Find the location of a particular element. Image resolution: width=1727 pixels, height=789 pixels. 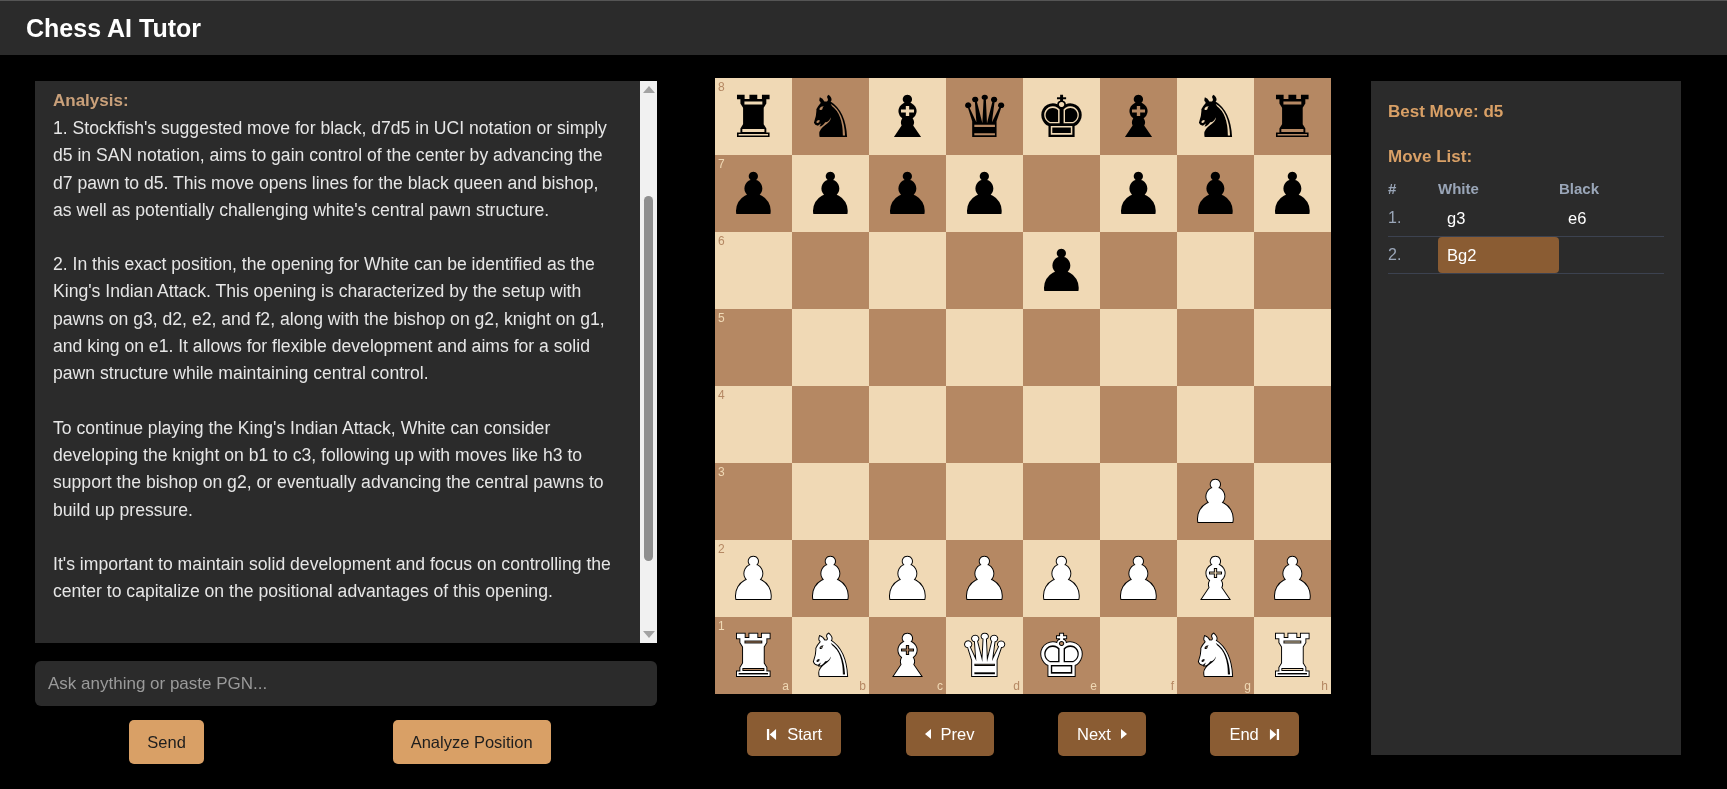

file-label: h is located at coordinates (1324, 686).